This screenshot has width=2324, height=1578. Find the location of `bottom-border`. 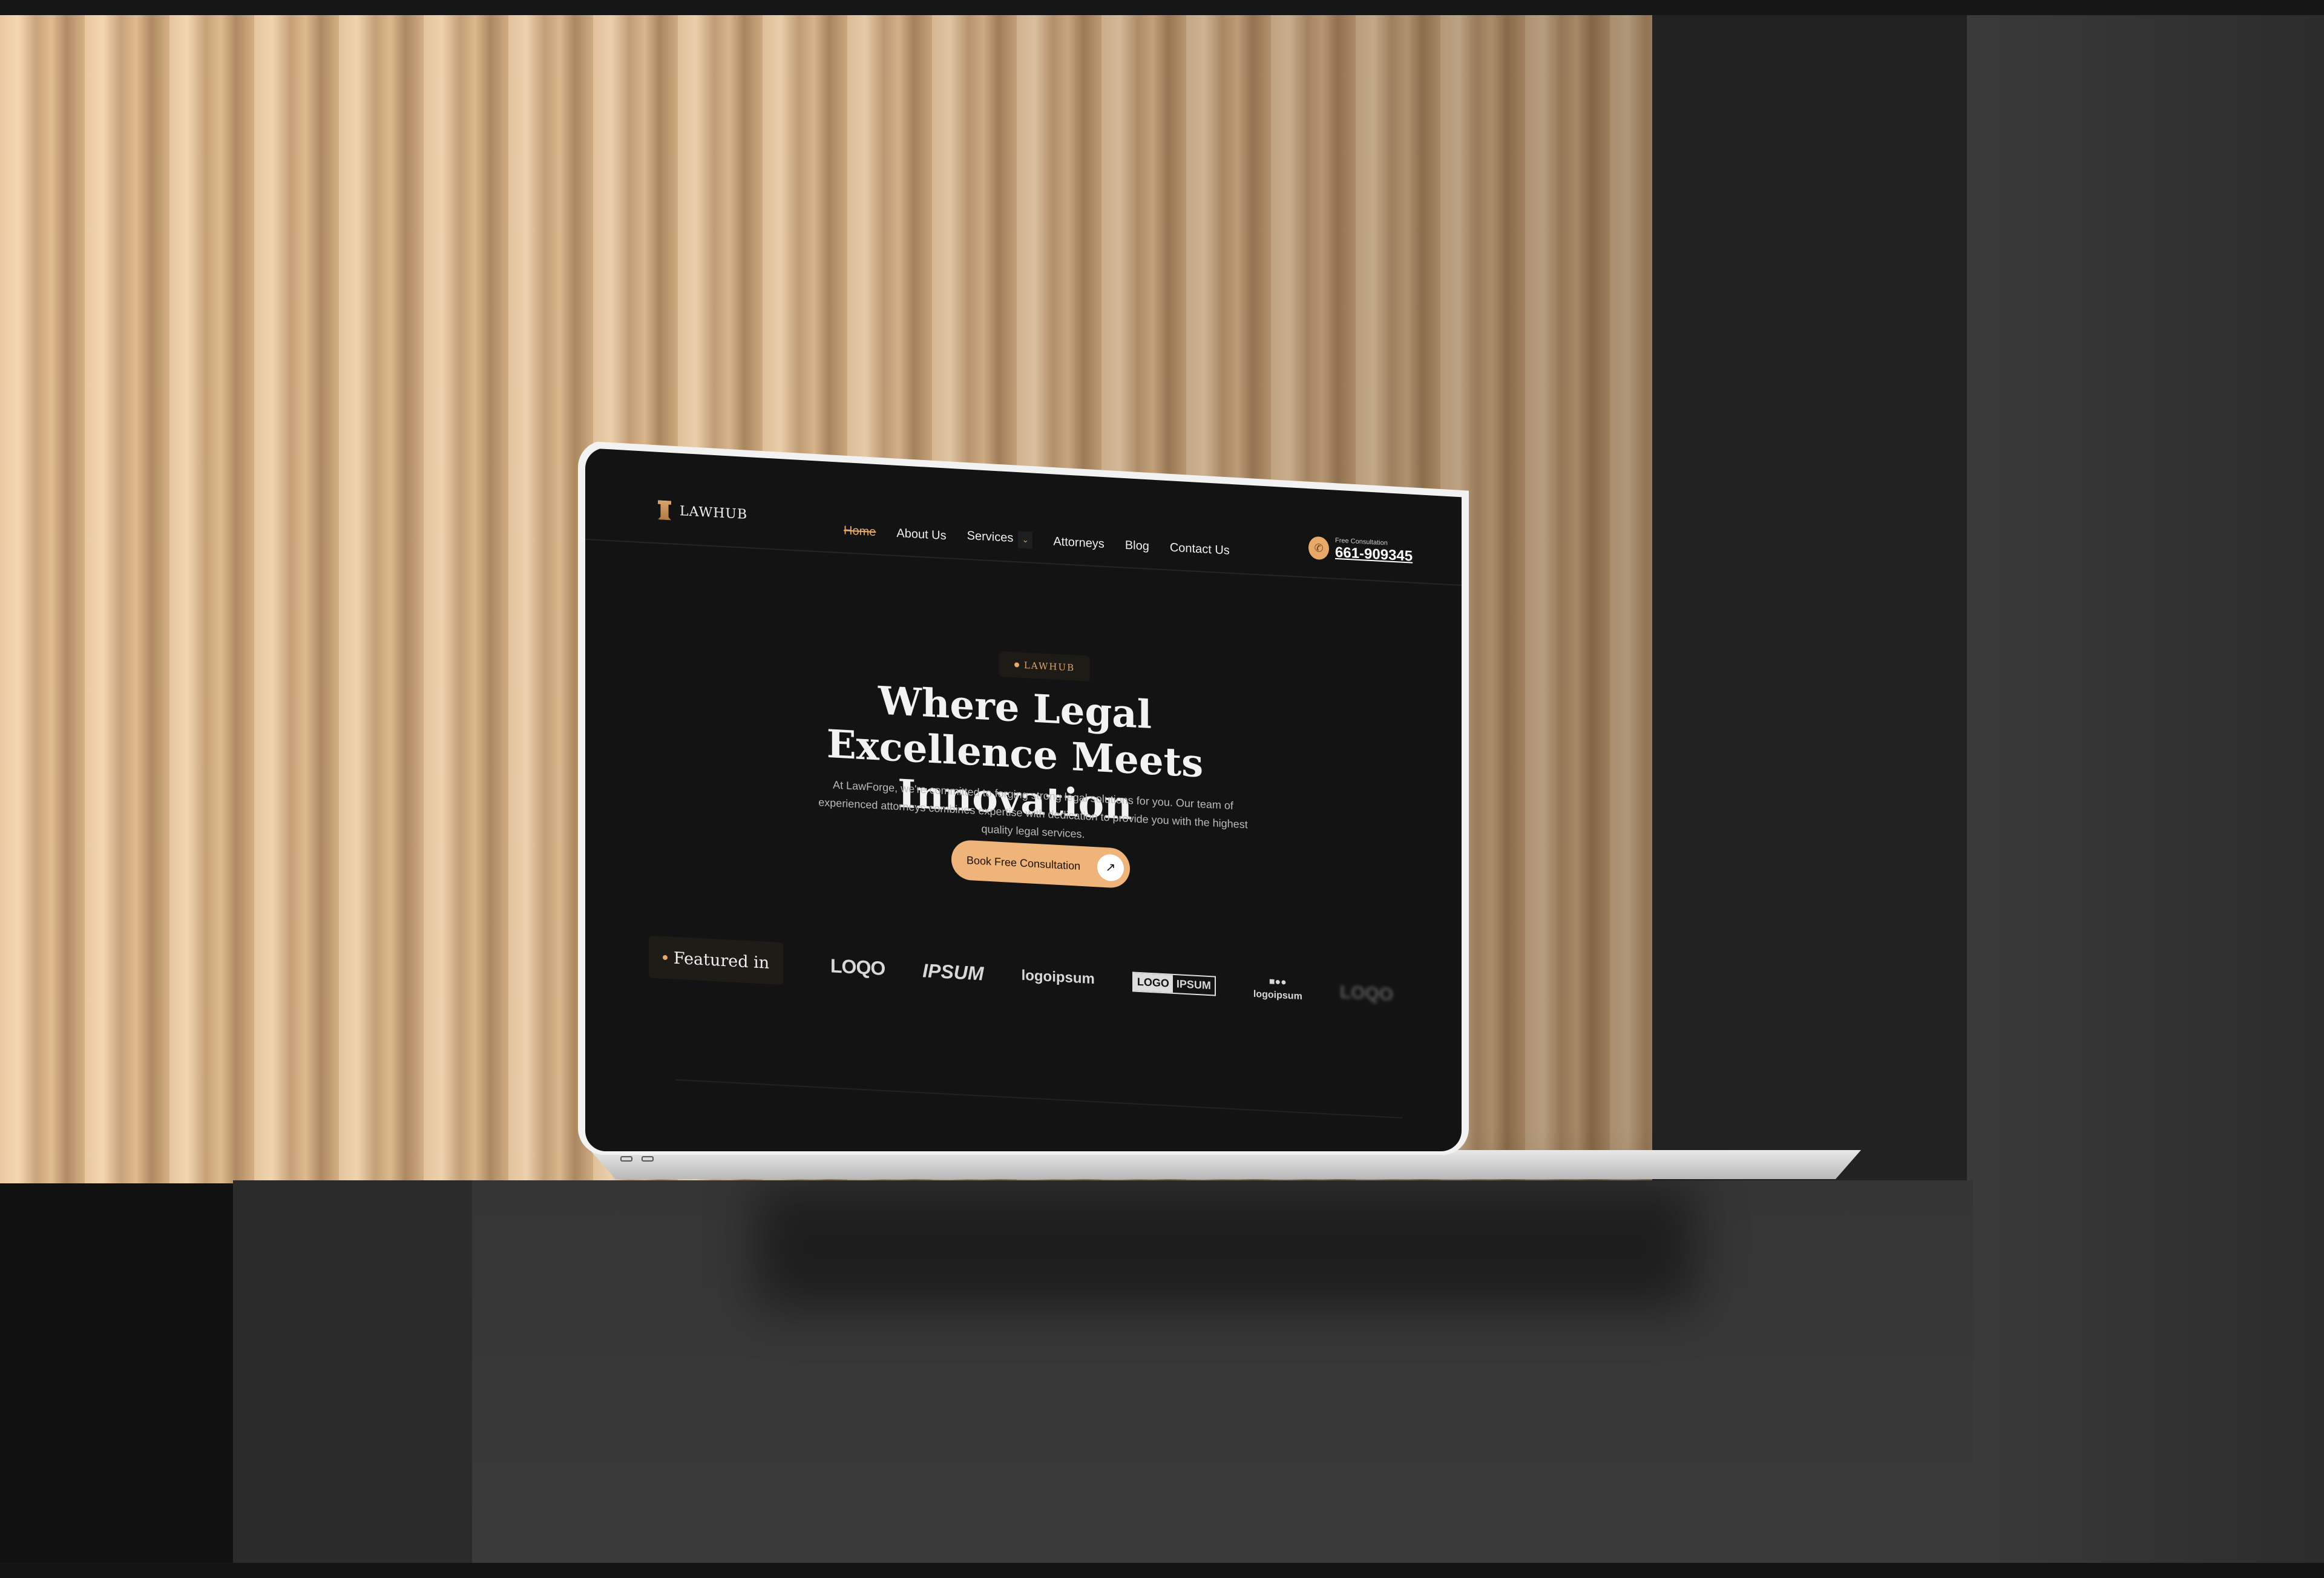

bottom-border is located at coordinates (1162, 1570).